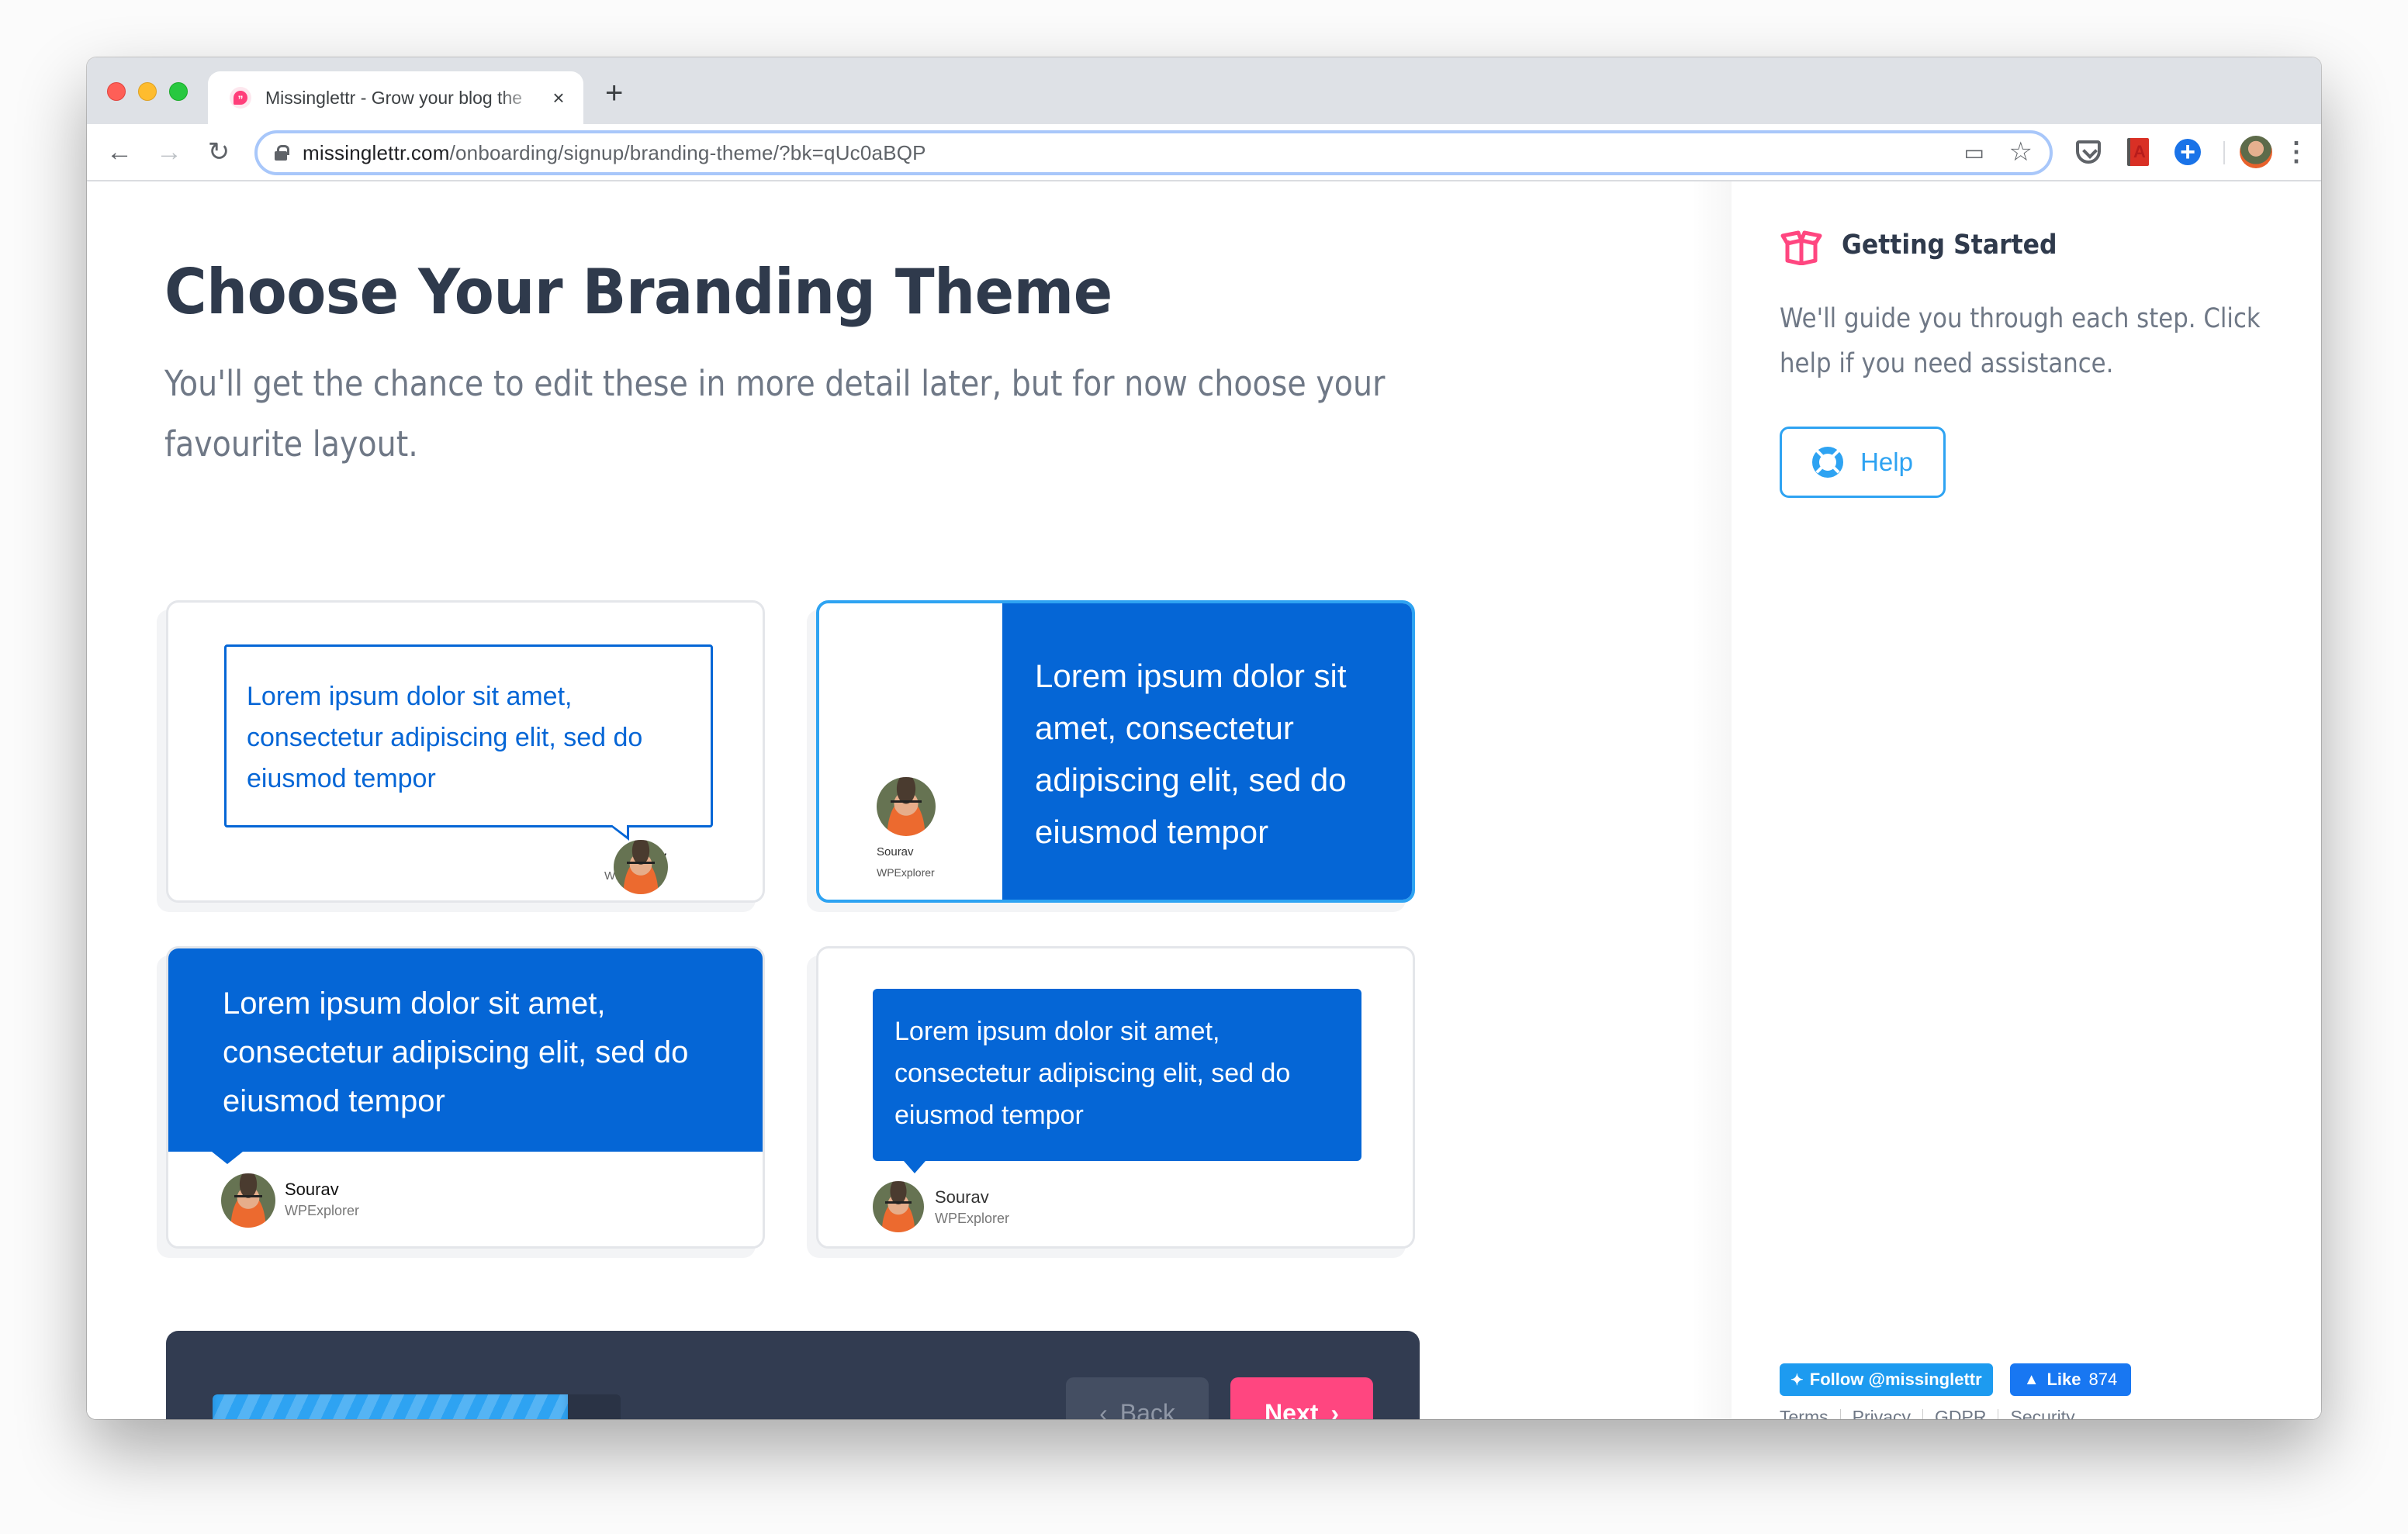 The width and height of the screenshot is (2408, 1534). Describe the element at coordinates (1801, 247) in the screenshot. I see `open-box-icon` at that location.